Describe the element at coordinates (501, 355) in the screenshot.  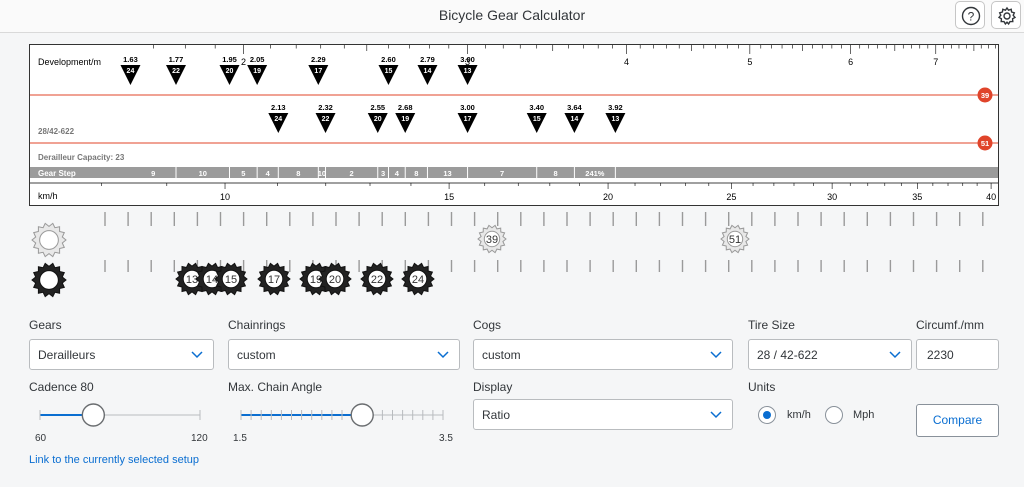
I see `cogs-select-value: custom` at that location.